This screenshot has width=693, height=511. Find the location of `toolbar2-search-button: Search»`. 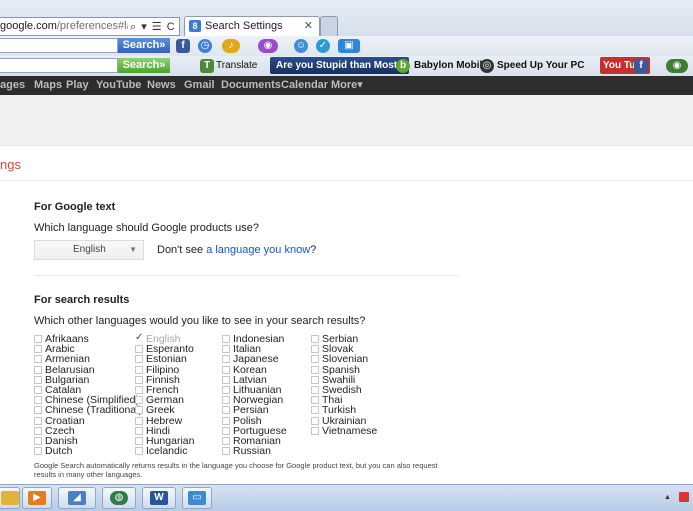

toolbar2-search-button: Search» is located at coordinates (144, 65).